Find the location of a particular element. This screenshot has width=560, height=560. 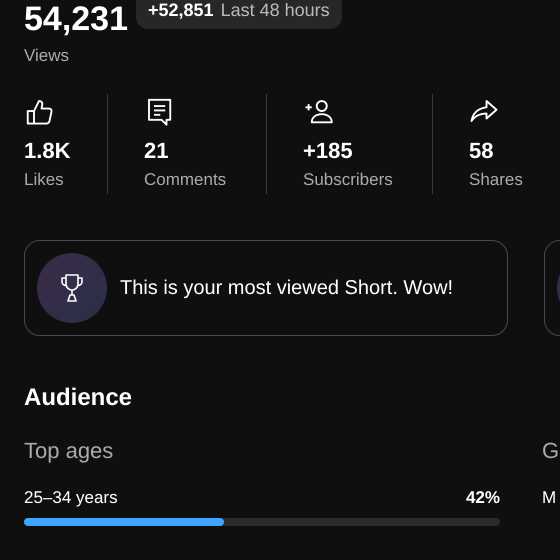

views-count: 54,231 is located at coordinates (76, 20).